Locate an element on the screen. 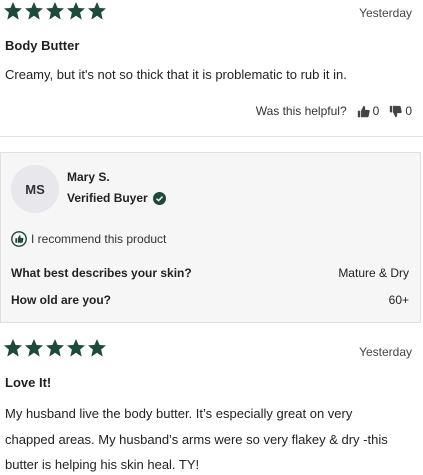 The image size is (423, 475). review-body-line: butter is helping his skin heal. TY! is located at coordinates (102, 464).